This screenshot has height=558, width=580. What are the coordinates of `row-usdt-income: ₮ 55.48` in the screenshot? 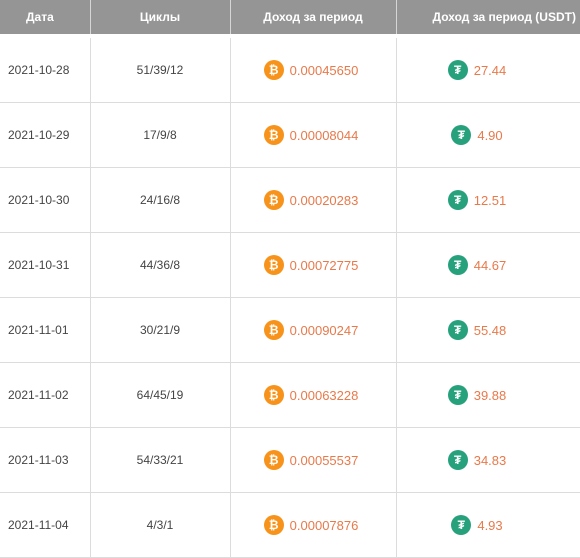 It's located at (488, 330).